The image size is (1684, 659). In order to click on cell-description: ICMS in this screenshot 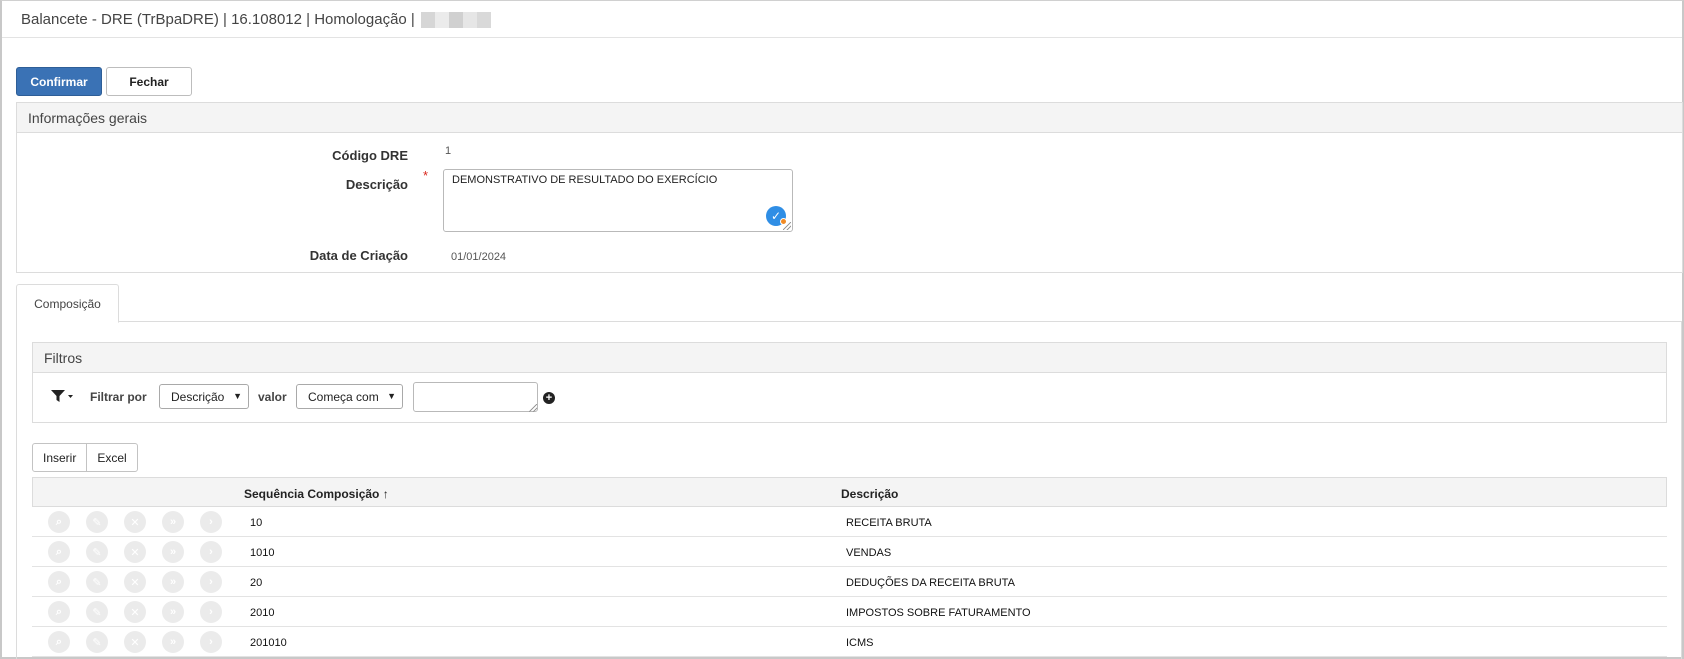, I will do `click(860, 643)`.